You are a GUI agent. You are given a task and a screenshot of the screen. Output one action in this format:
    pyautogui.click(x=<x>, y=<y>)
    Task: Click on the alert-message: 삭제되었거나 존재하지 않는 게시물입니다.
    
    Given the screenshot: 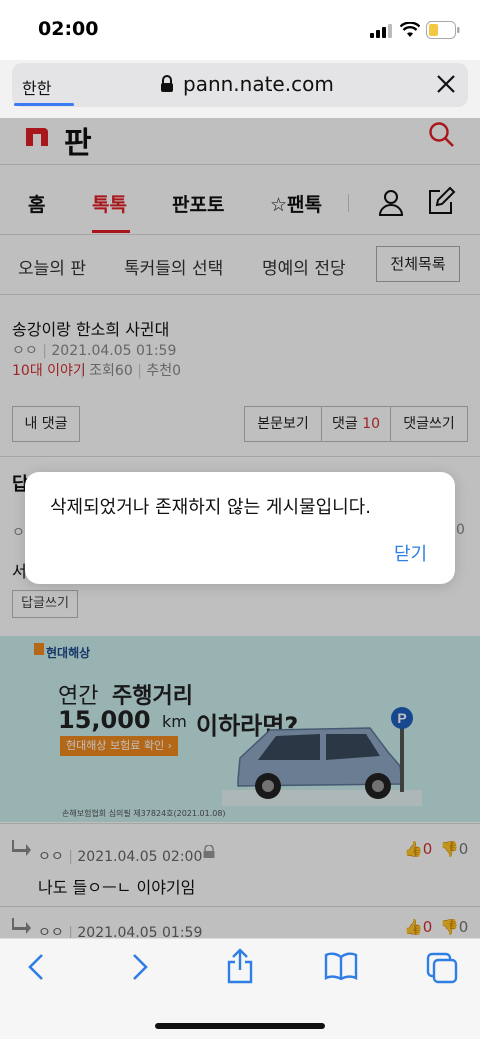 What is the action you would take?
    pyautogui.click(x=210, y=507)
    